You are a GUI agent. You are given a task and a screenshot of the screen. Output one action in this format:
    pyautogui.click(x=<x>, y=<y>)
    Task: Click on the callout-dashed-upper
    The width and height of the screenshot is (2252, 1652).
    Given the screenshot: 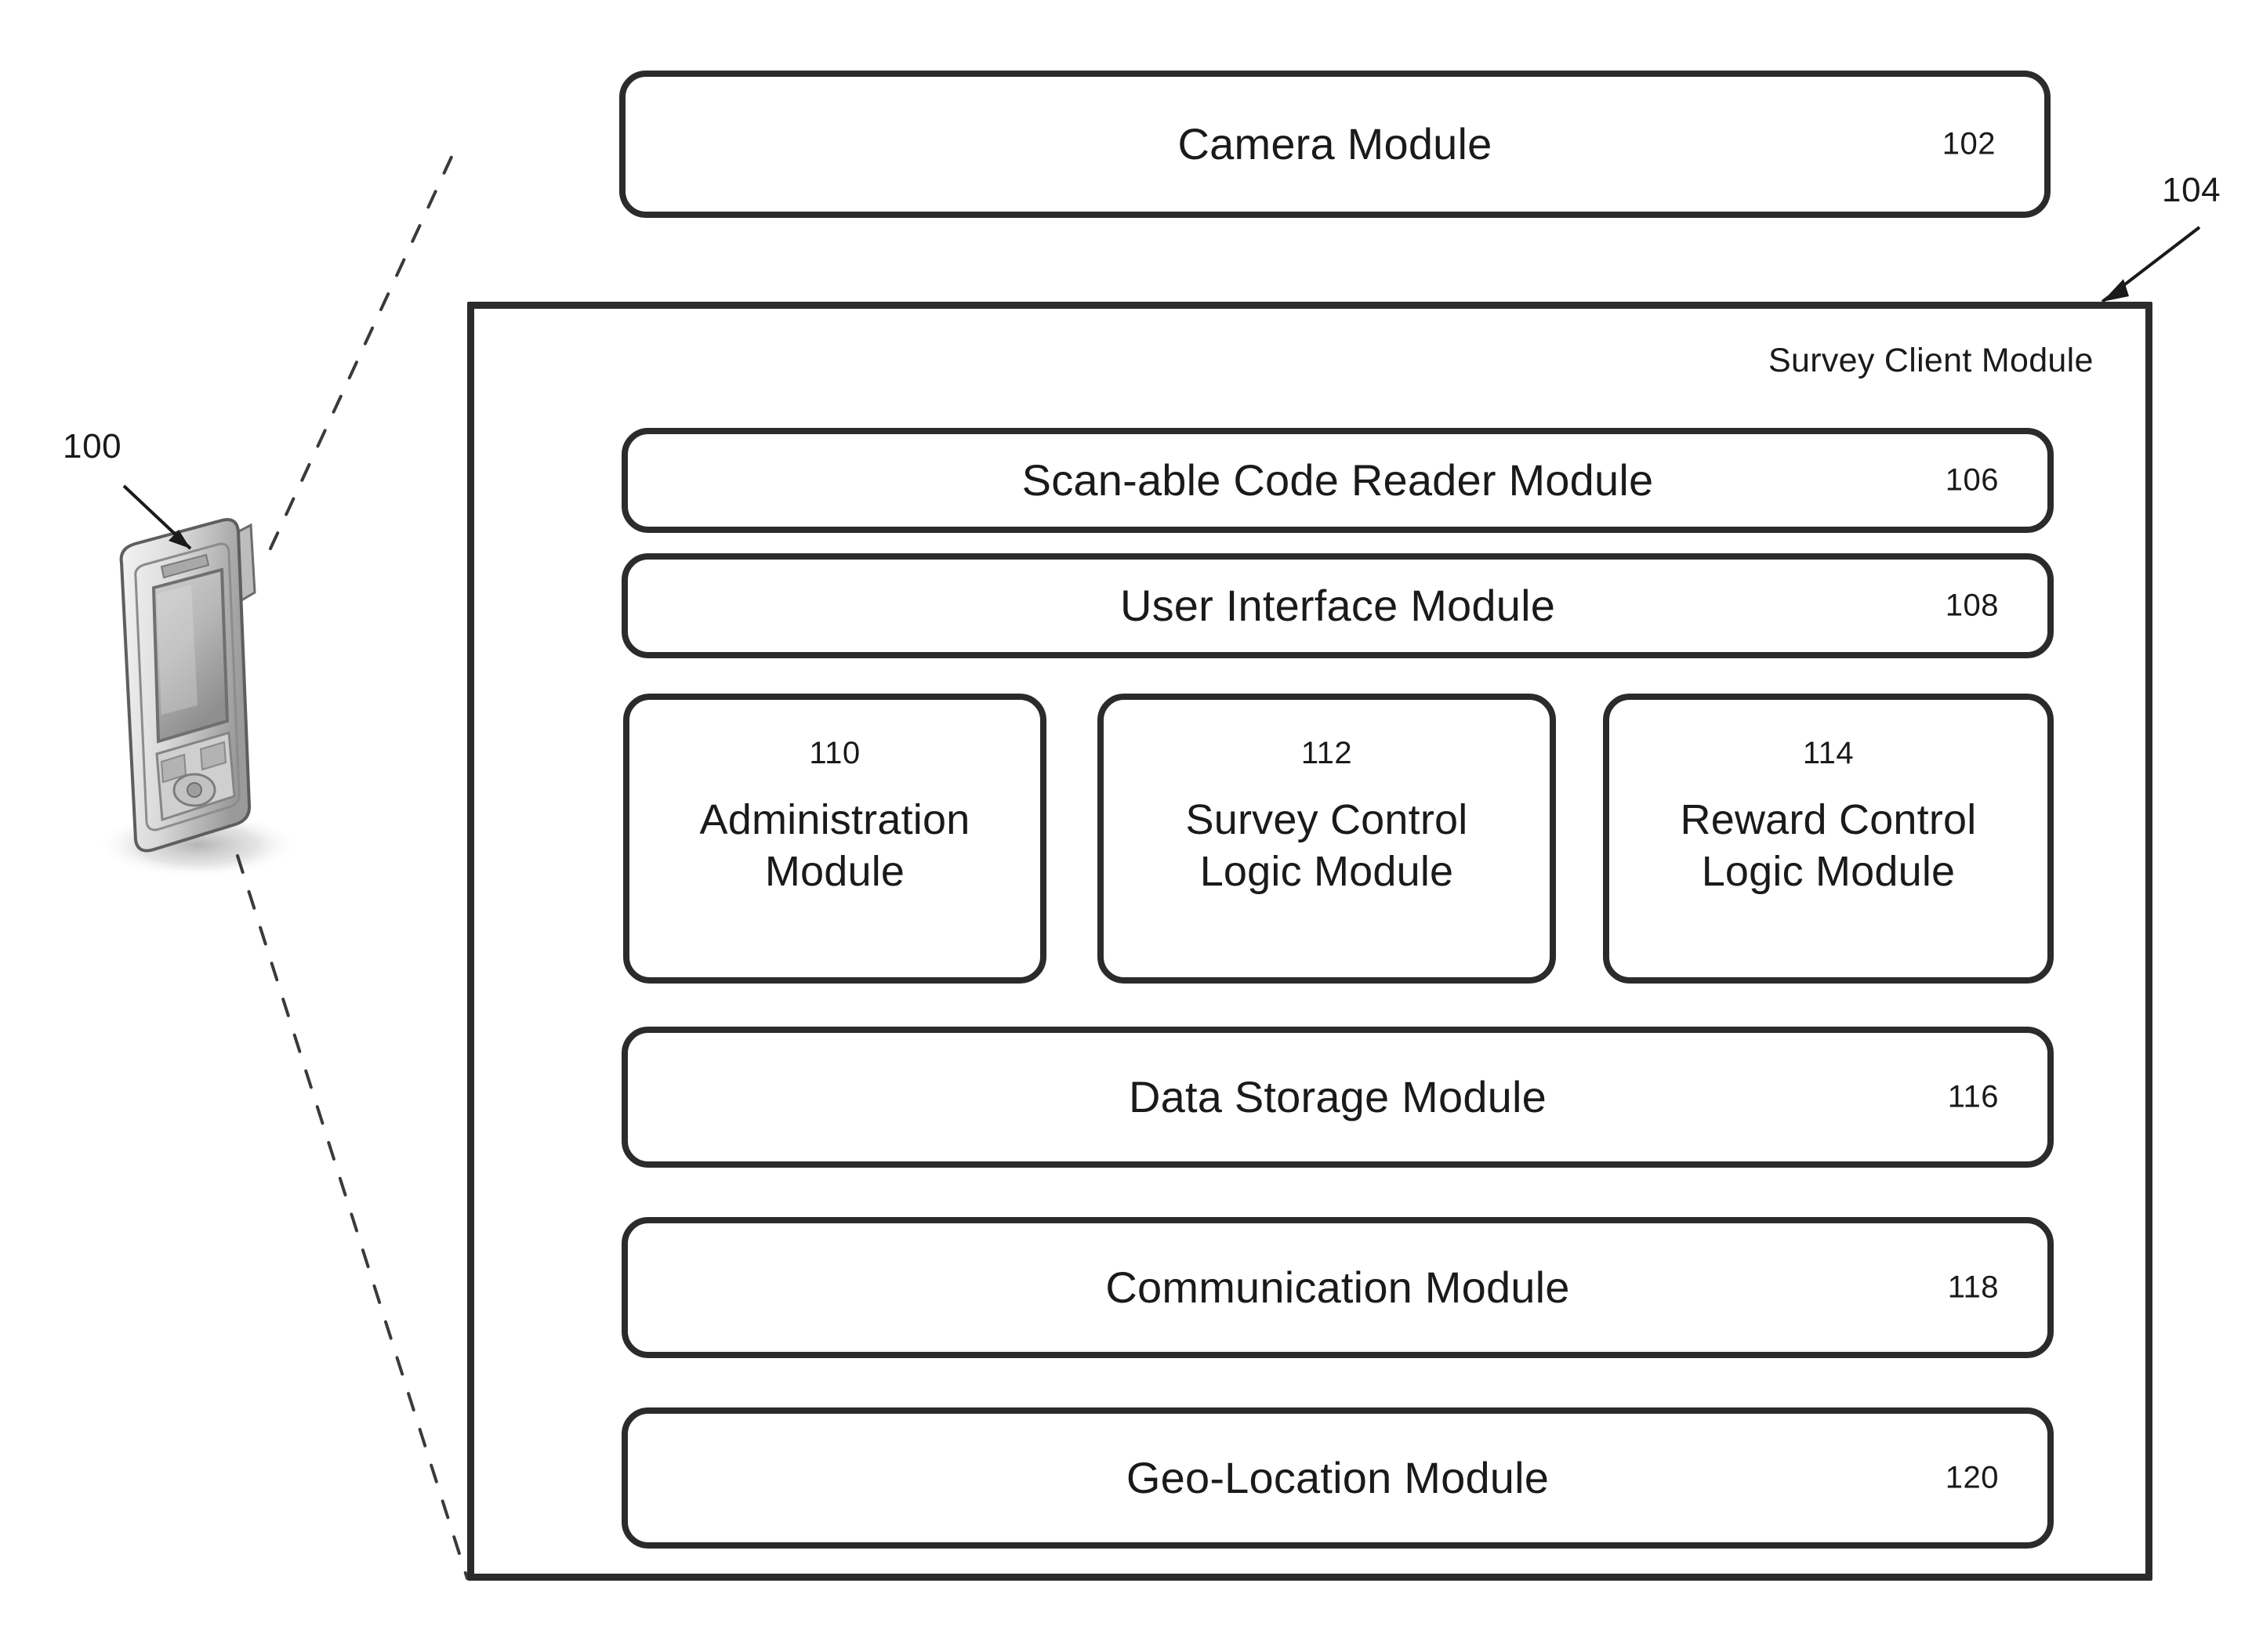 What is the action you would take?
    pyautogui.click(x=362, y=351)
    